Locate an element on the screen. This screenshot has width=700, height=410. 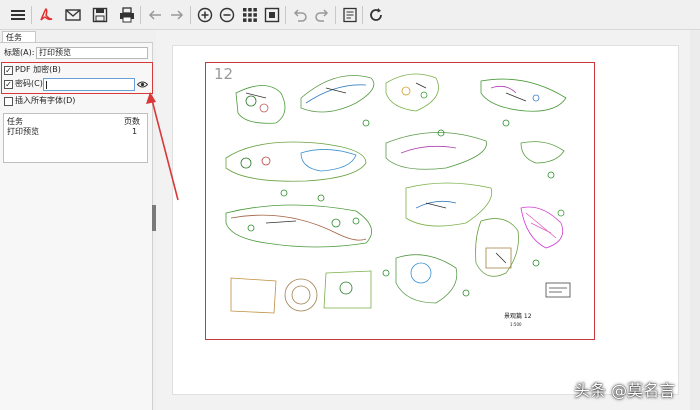
fit-page-icon is located at coordinates (272, 15).